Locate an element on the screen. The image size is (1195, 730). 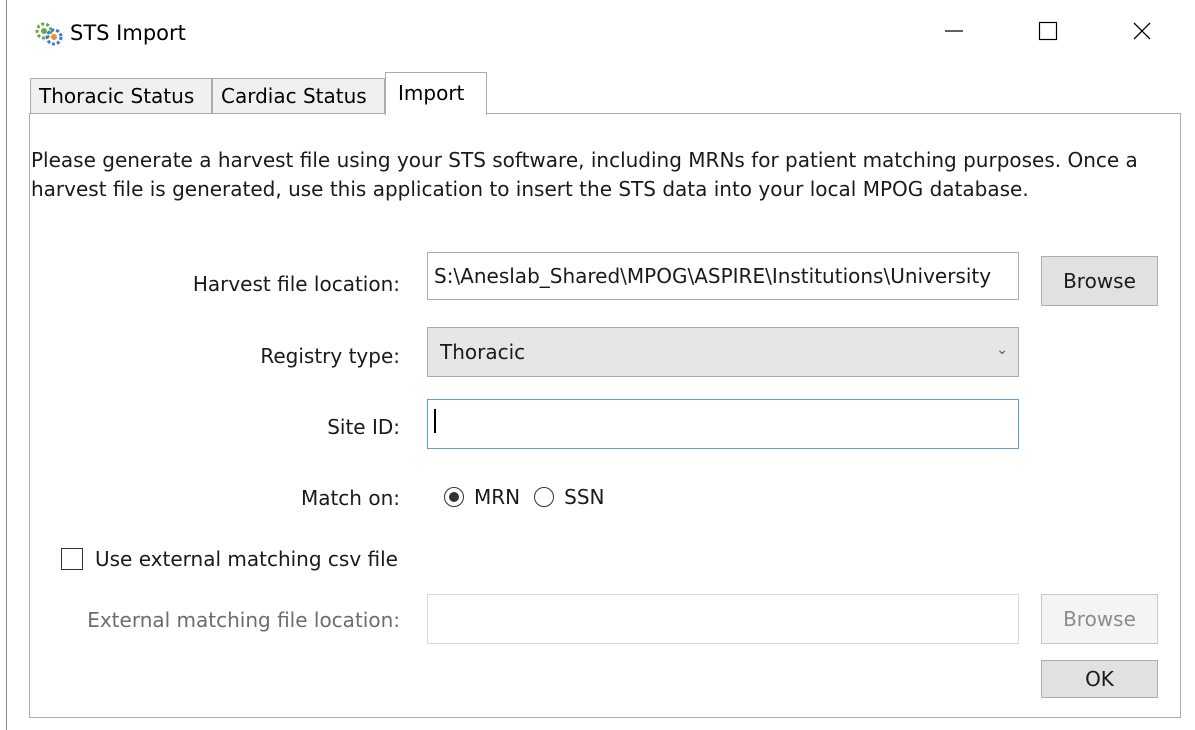
text-caret is located at coordinates (435, 421).